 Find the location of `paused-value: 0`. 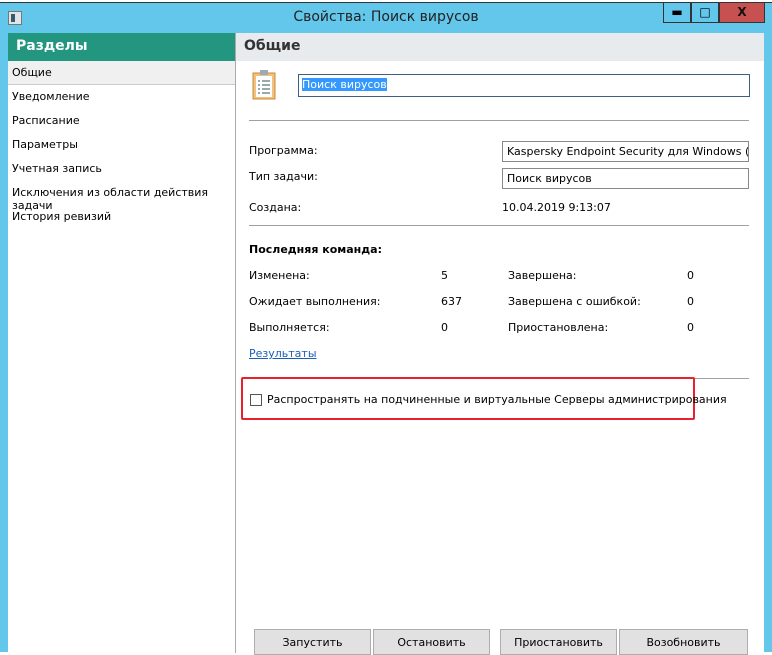

paused-value: 0 is located at coordinates (690, 327).